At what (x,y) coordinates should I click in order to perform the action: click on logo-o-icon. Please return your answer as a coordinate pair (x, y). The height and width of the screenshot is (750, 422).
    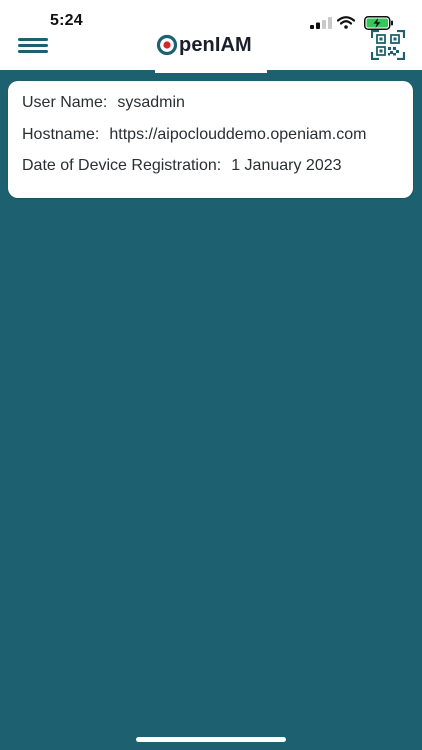
    Looking at the image, I should click on (167, 45).